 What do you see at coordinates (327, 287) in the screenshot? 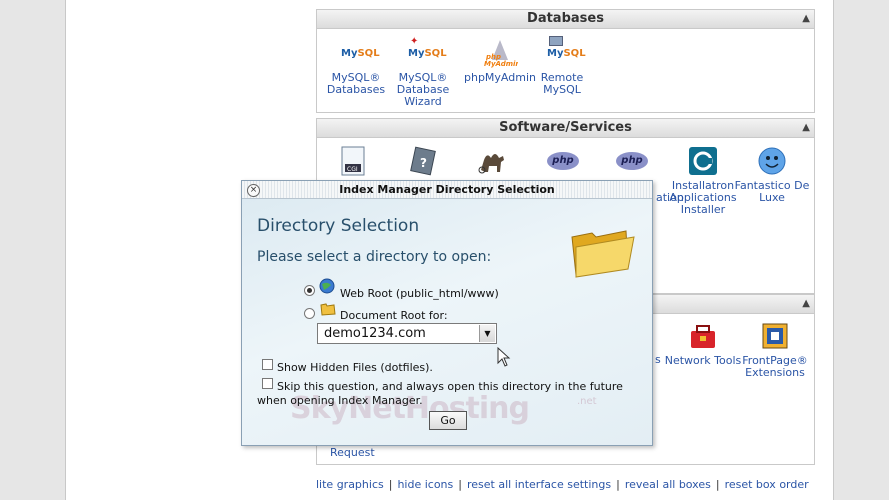
I see `globe-icon` at bounding box center [327, 287].